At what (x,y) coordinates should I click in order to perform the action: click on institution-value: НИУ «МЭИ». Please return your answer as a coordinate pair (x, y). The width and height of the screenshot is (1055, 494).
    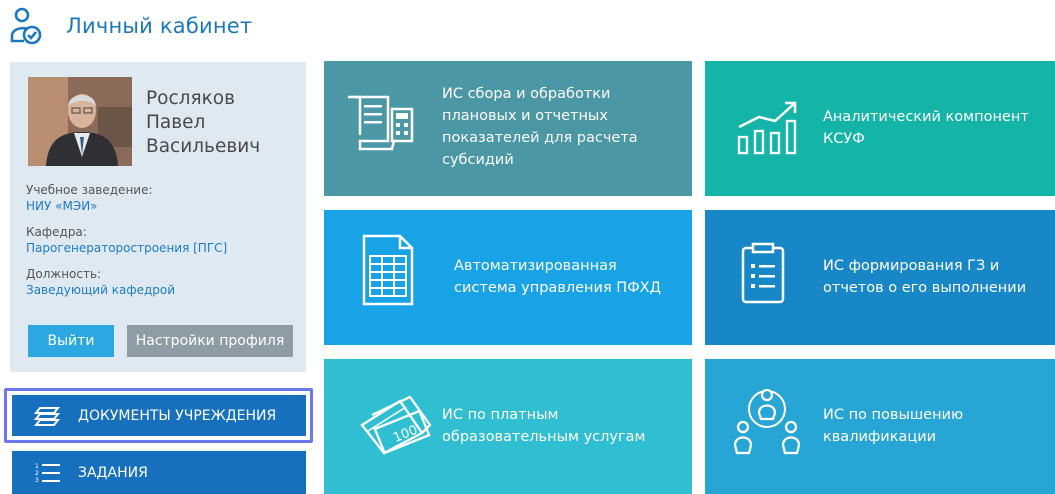
    Looking at the image, I should click on (89, 206).